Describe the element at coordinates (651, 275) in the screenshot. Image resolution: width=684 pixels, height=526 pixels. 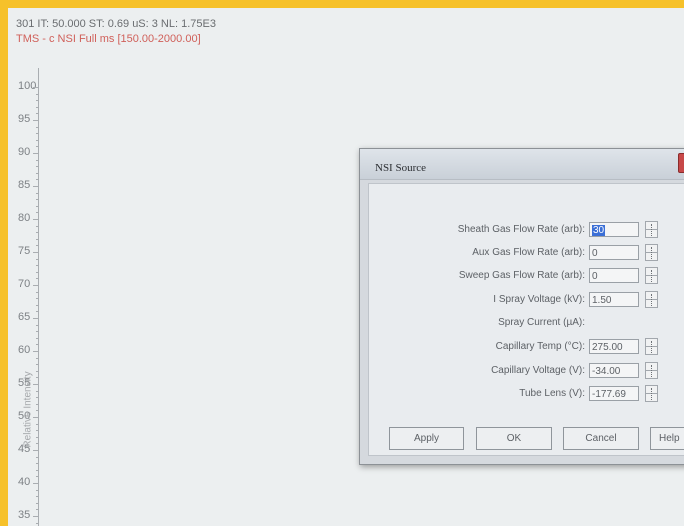
I see `sweep-gas-stepper` at that location.